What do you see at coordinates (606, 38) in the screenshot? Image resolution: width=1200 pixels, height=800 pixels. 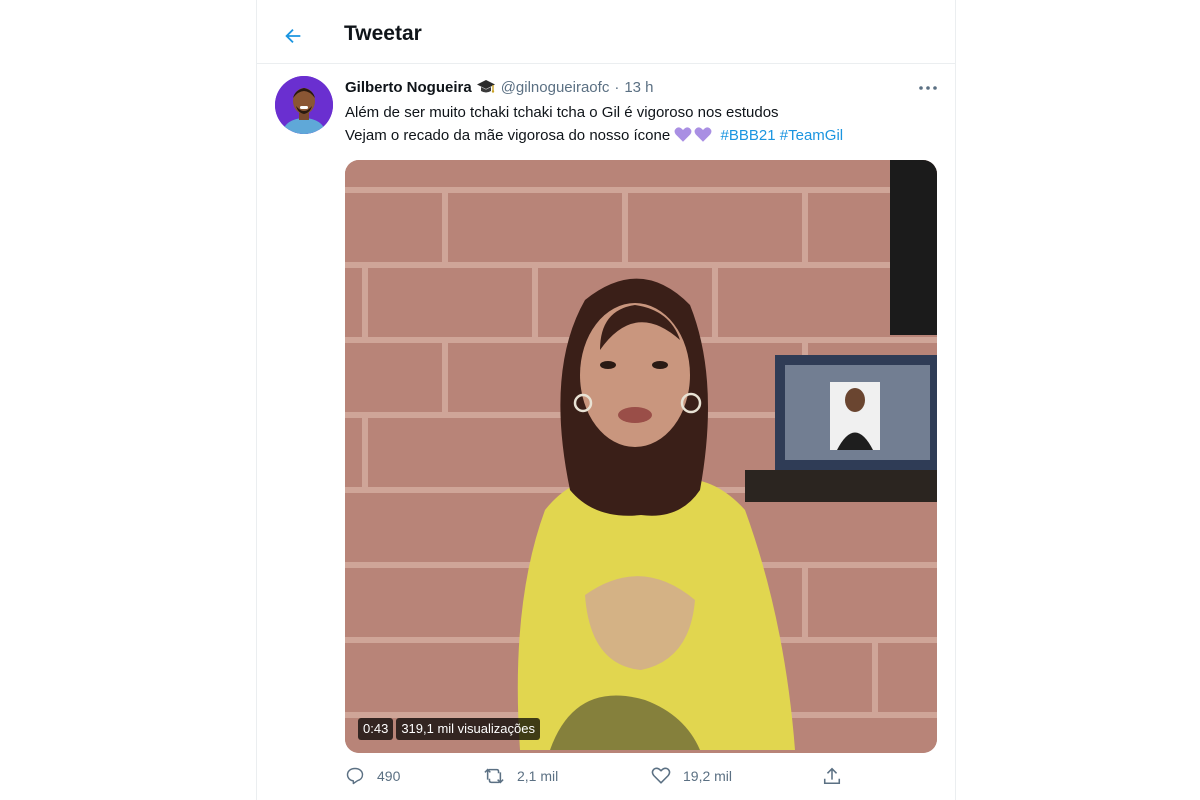 I see `page-header: Tweetar` at bounding box center [606, 38].